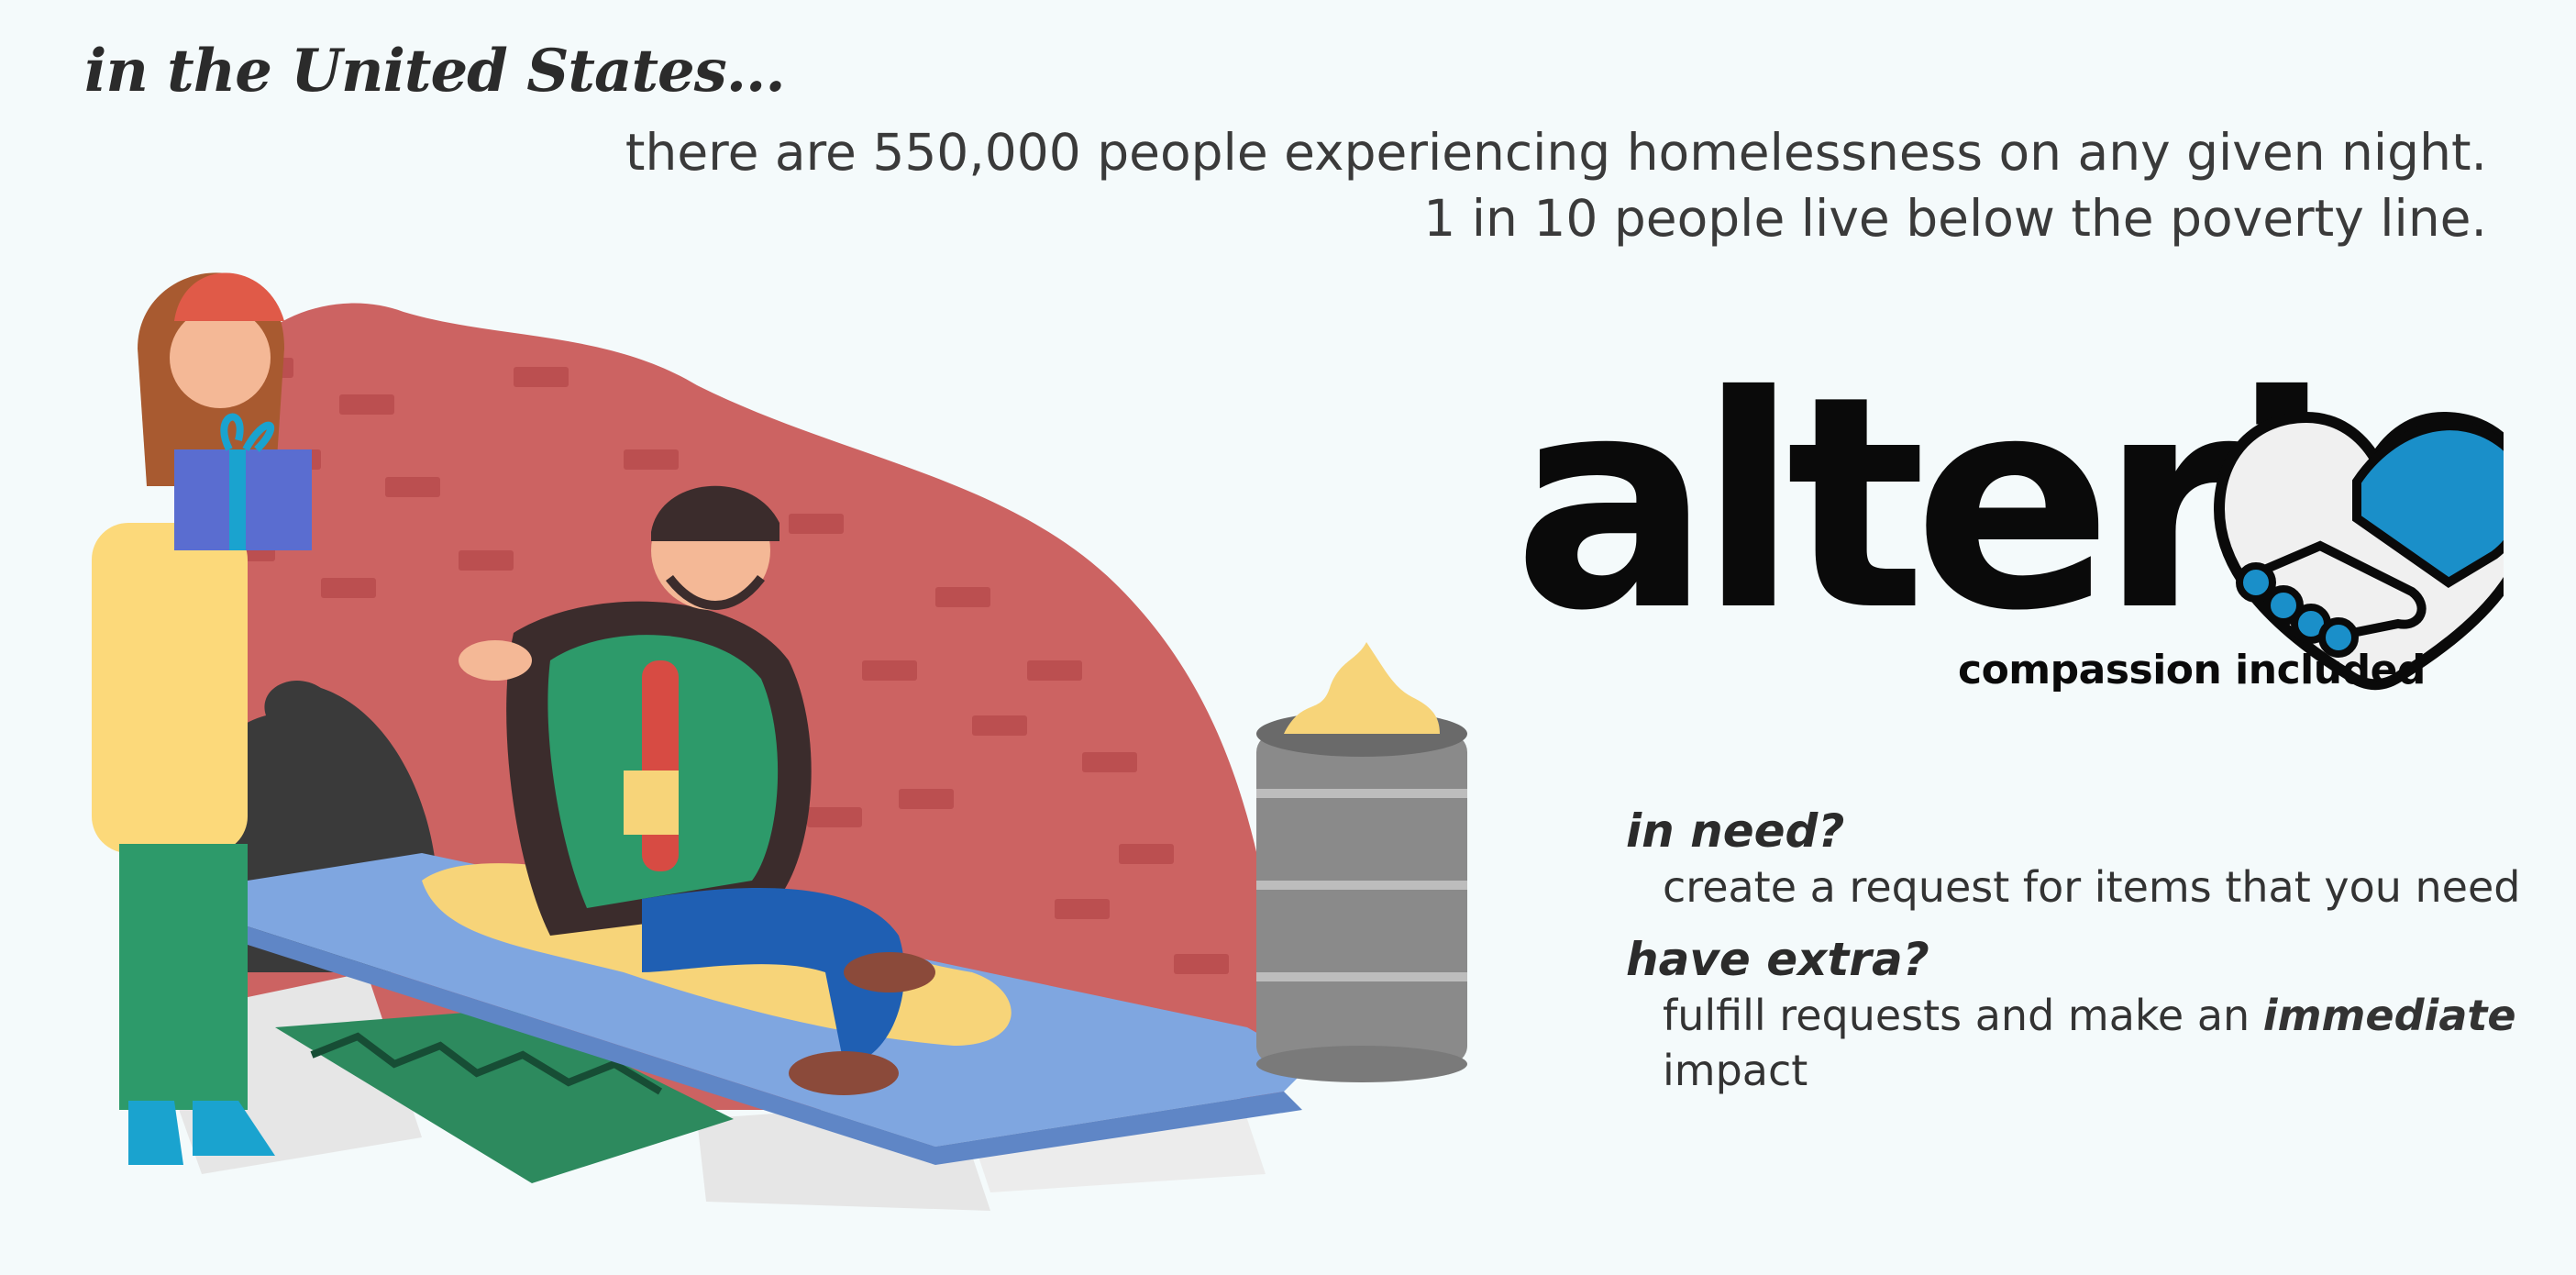 This screenshot has width=2576, height=1275. I want to click on have-extra-emphasis: immediate, so click(2389, 1015).